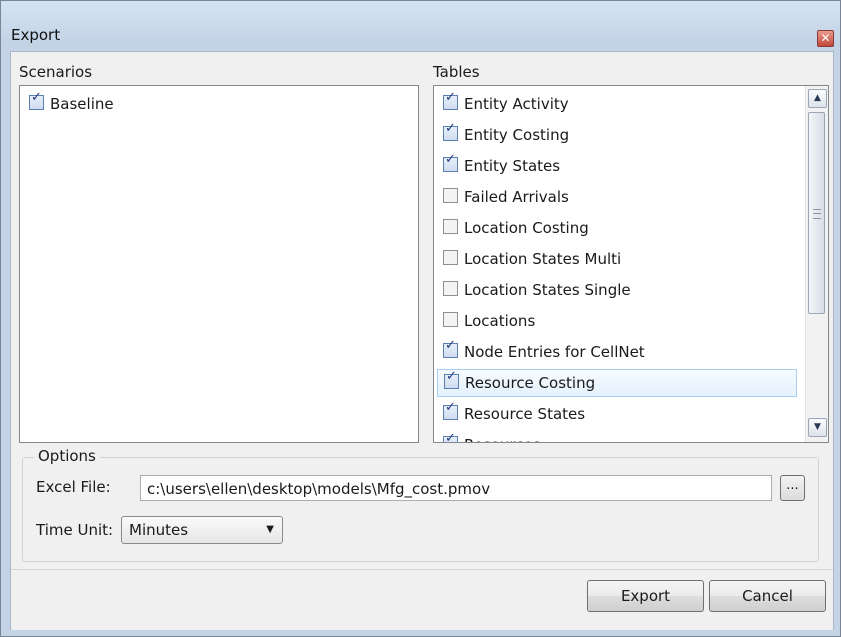  What do you see at coordinates (75, 530) in the screenshot?
I see `time-unit-label: Time Unit:` at bounding box center [75, 530].